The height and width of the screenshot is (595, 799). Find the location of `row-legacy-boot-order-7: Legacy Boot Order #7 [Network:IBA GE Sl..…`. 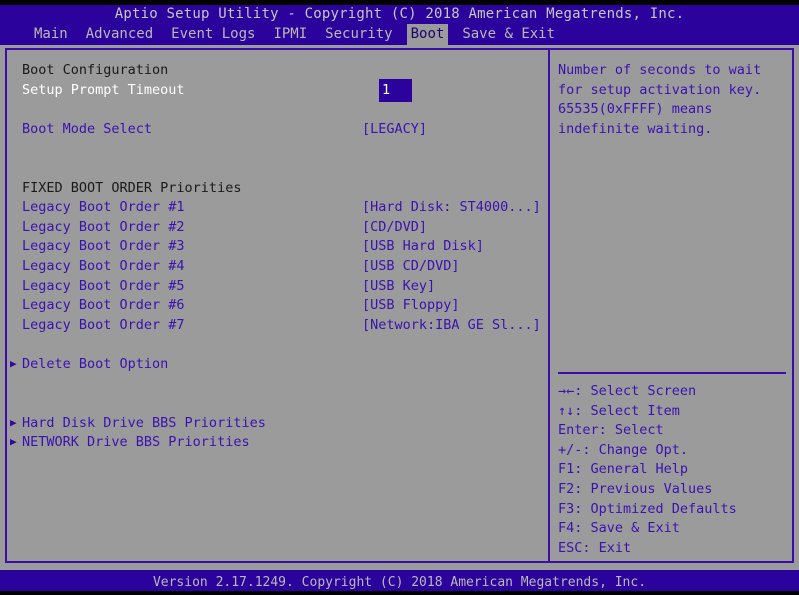

row-legacy-boot-order-7: Legacy Boot Order #7 [Network:IBA GE Sl..… is located at coordinates (282, 326).